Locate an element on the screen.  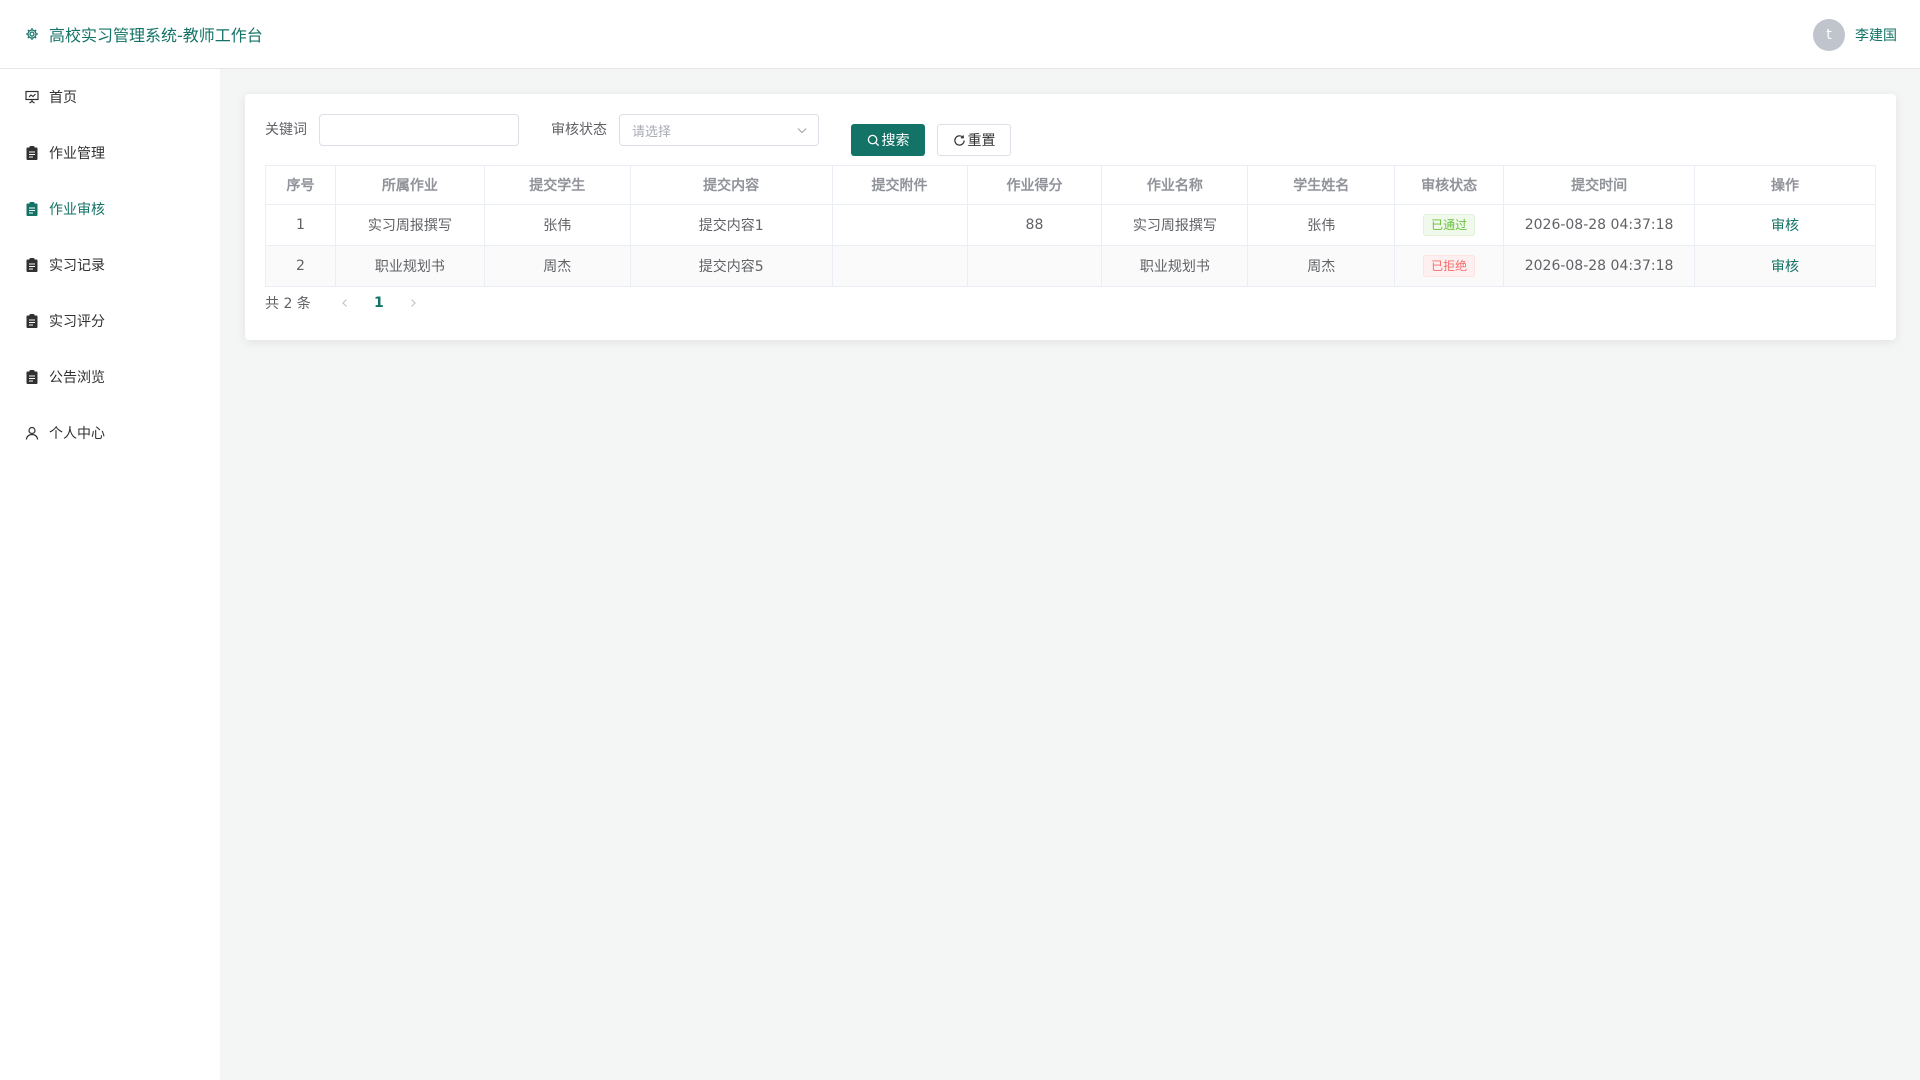
status-select: 请选择 is located at coordinates (719, 130).